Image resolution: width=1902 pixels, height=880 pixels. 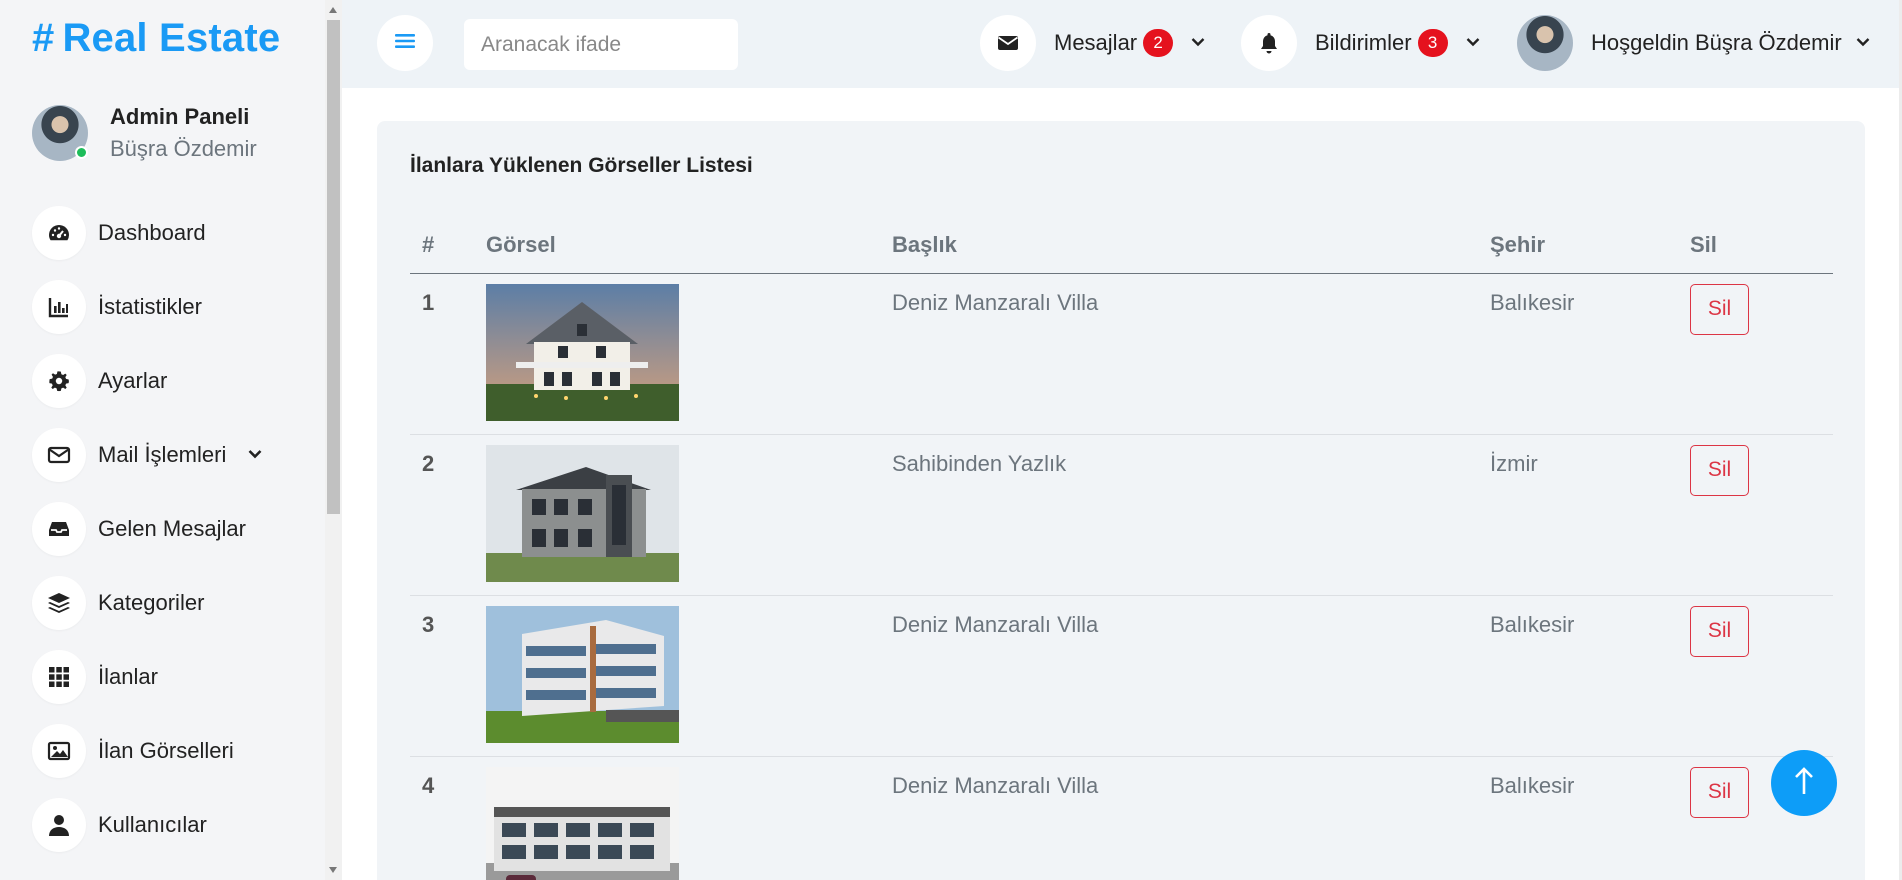 I want to click on profile-card: Admin Paneli Büşra Özdemir, so click(x=144, y=133).